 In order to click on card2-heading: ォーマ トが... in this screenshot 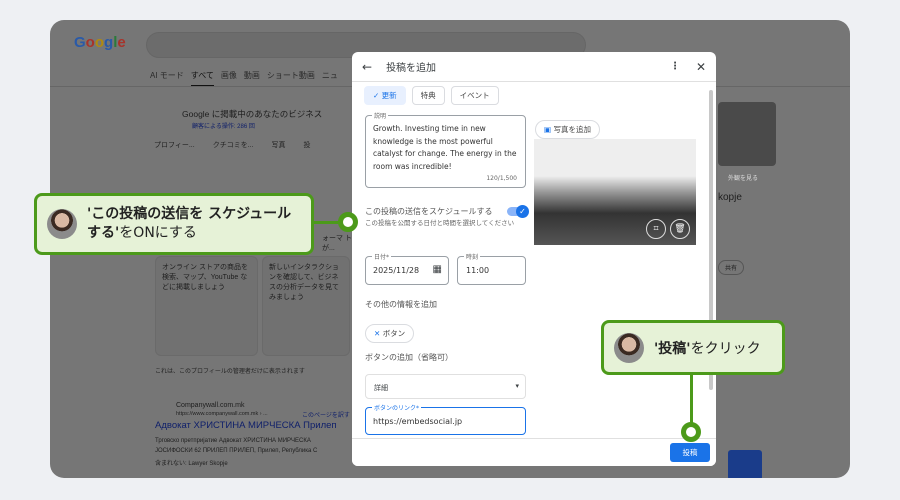, I will do `click(337, 243)`.